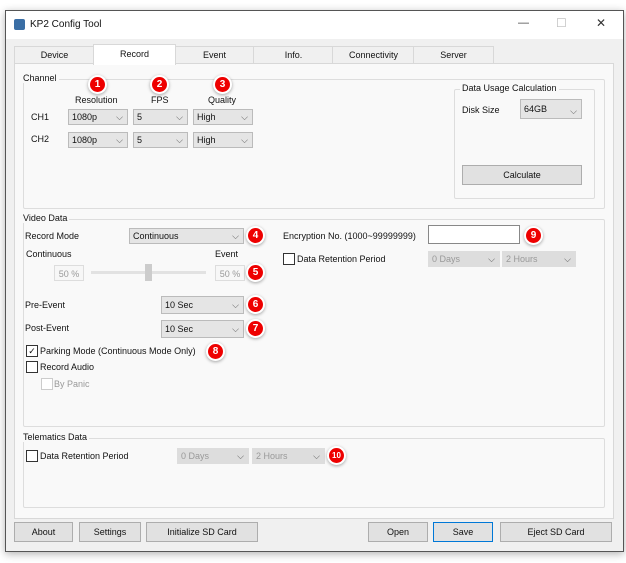 This screenshot has width=626, height=563. I want to click on event-percent: 50 %, so click(230, 273).